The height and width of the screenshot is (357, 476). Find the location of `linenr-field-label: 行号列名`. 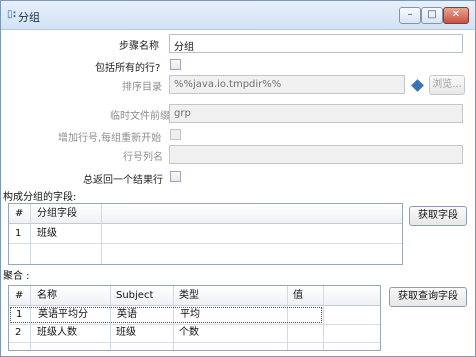

linenr-field-label: 行号列名 is located at coordinates (143, 157).